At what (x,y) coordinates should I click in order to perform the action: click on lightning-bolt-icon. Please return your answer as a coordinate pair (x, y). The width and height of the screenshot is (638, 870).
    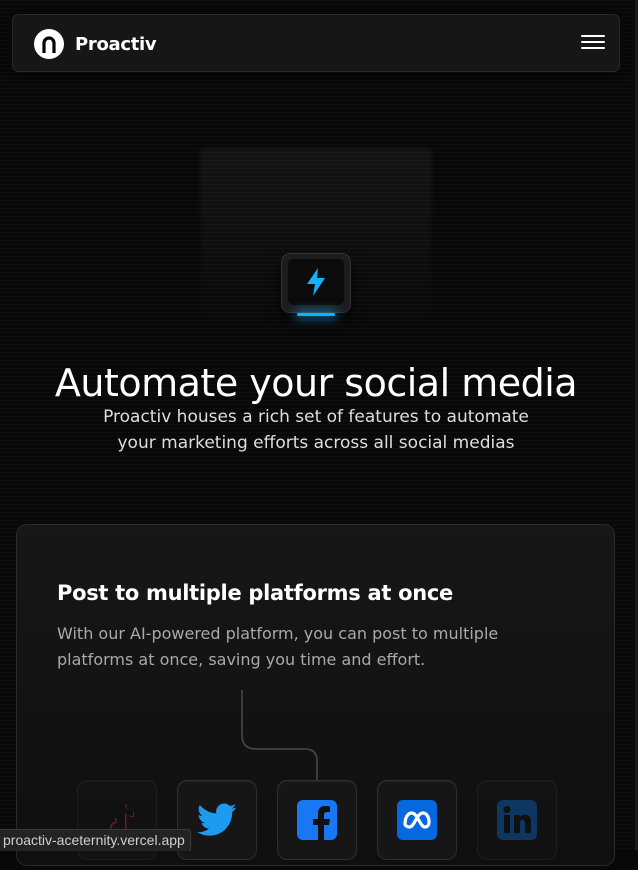
    Looking at the image, I should click on (316, 282).